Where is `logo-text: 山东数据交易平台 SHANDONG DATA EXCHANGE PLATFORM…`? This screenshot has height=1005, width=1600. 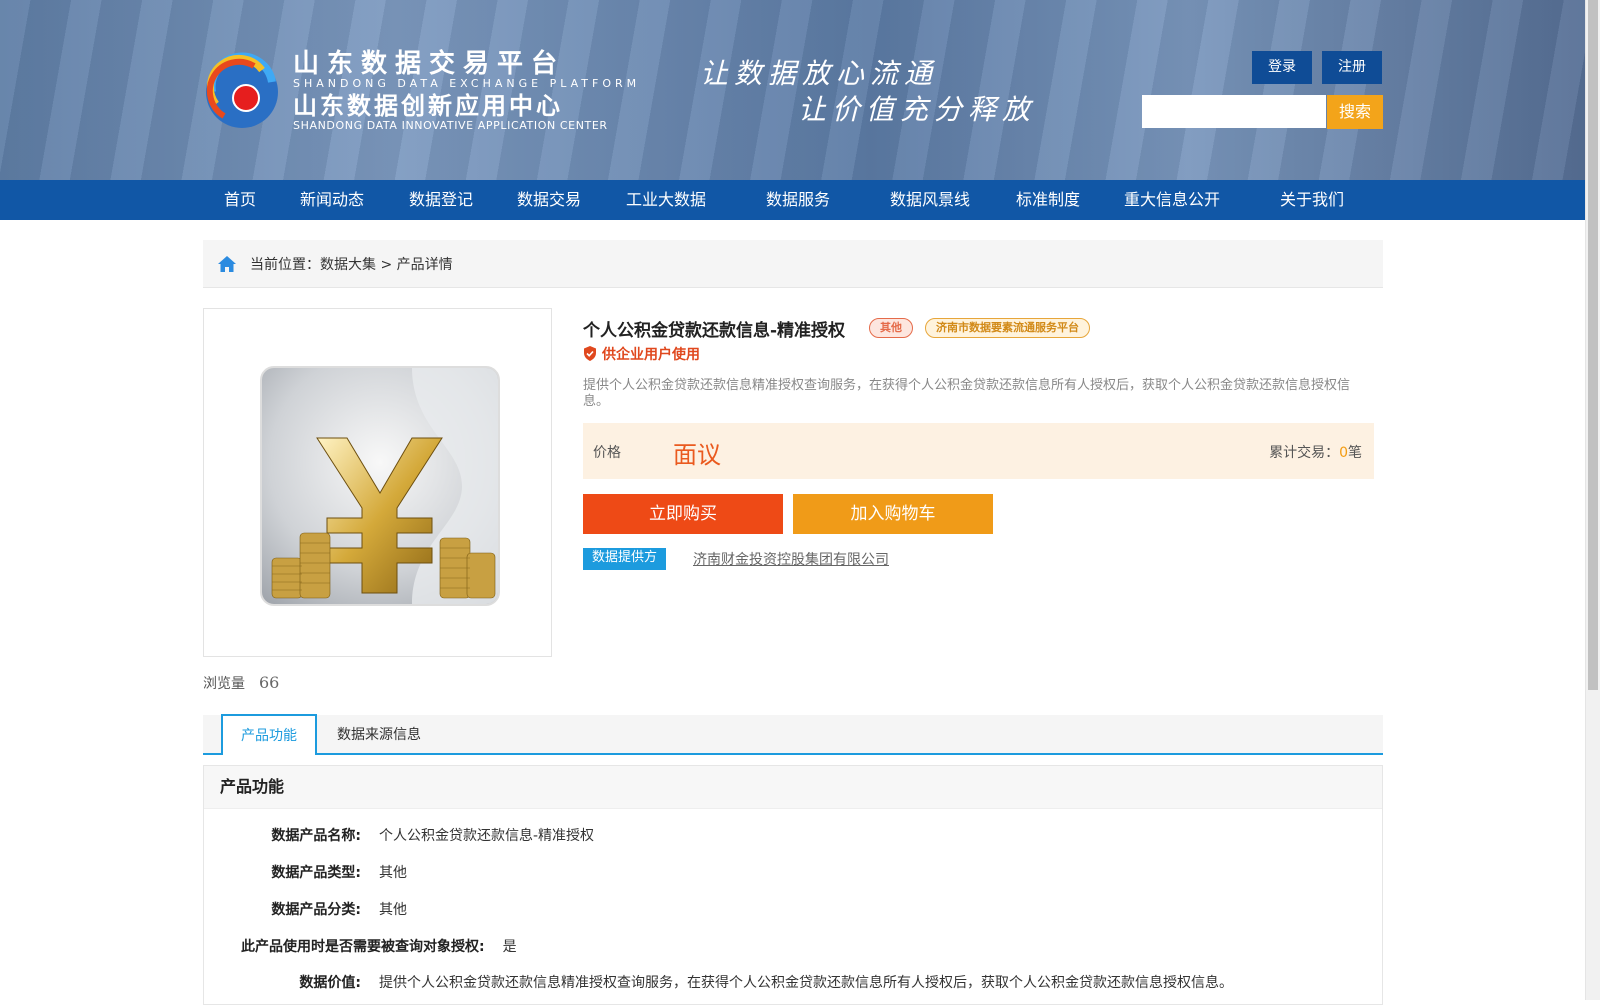 logo-text: 山东数据交易平台 SHANDONG DATA EXCHANGE PLATFORM… is located at coordinates (466, 91).